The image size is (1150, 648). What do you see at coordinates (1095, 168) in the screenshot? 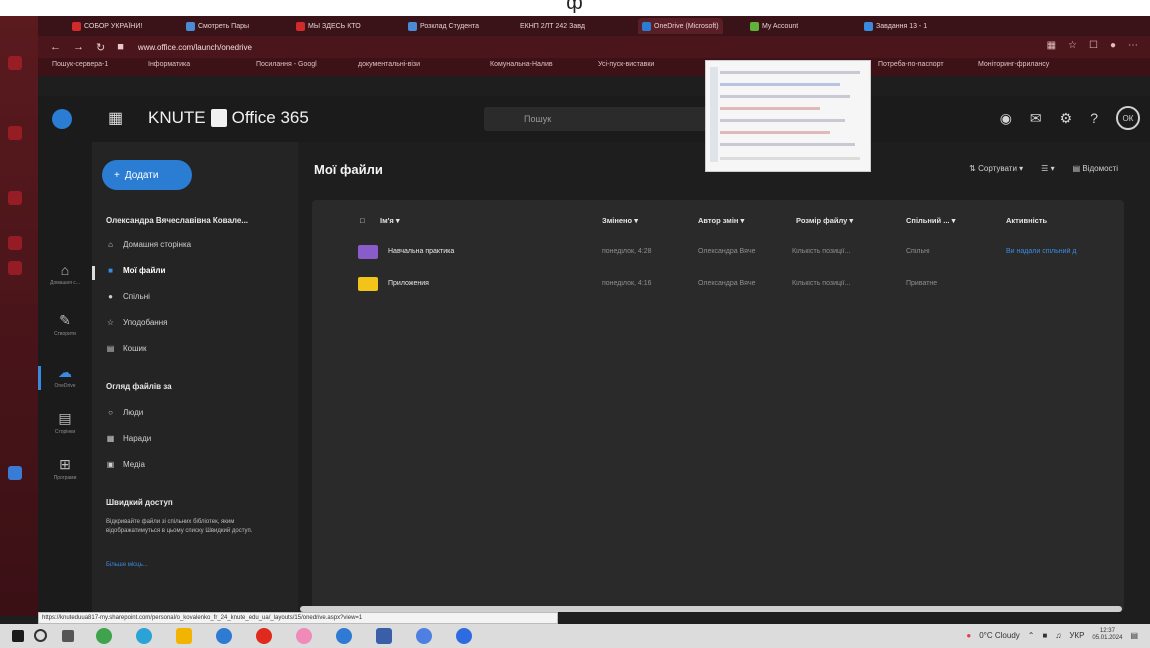
I see `details-button: ▤ Відомості` at bounding box center [1095, 168].